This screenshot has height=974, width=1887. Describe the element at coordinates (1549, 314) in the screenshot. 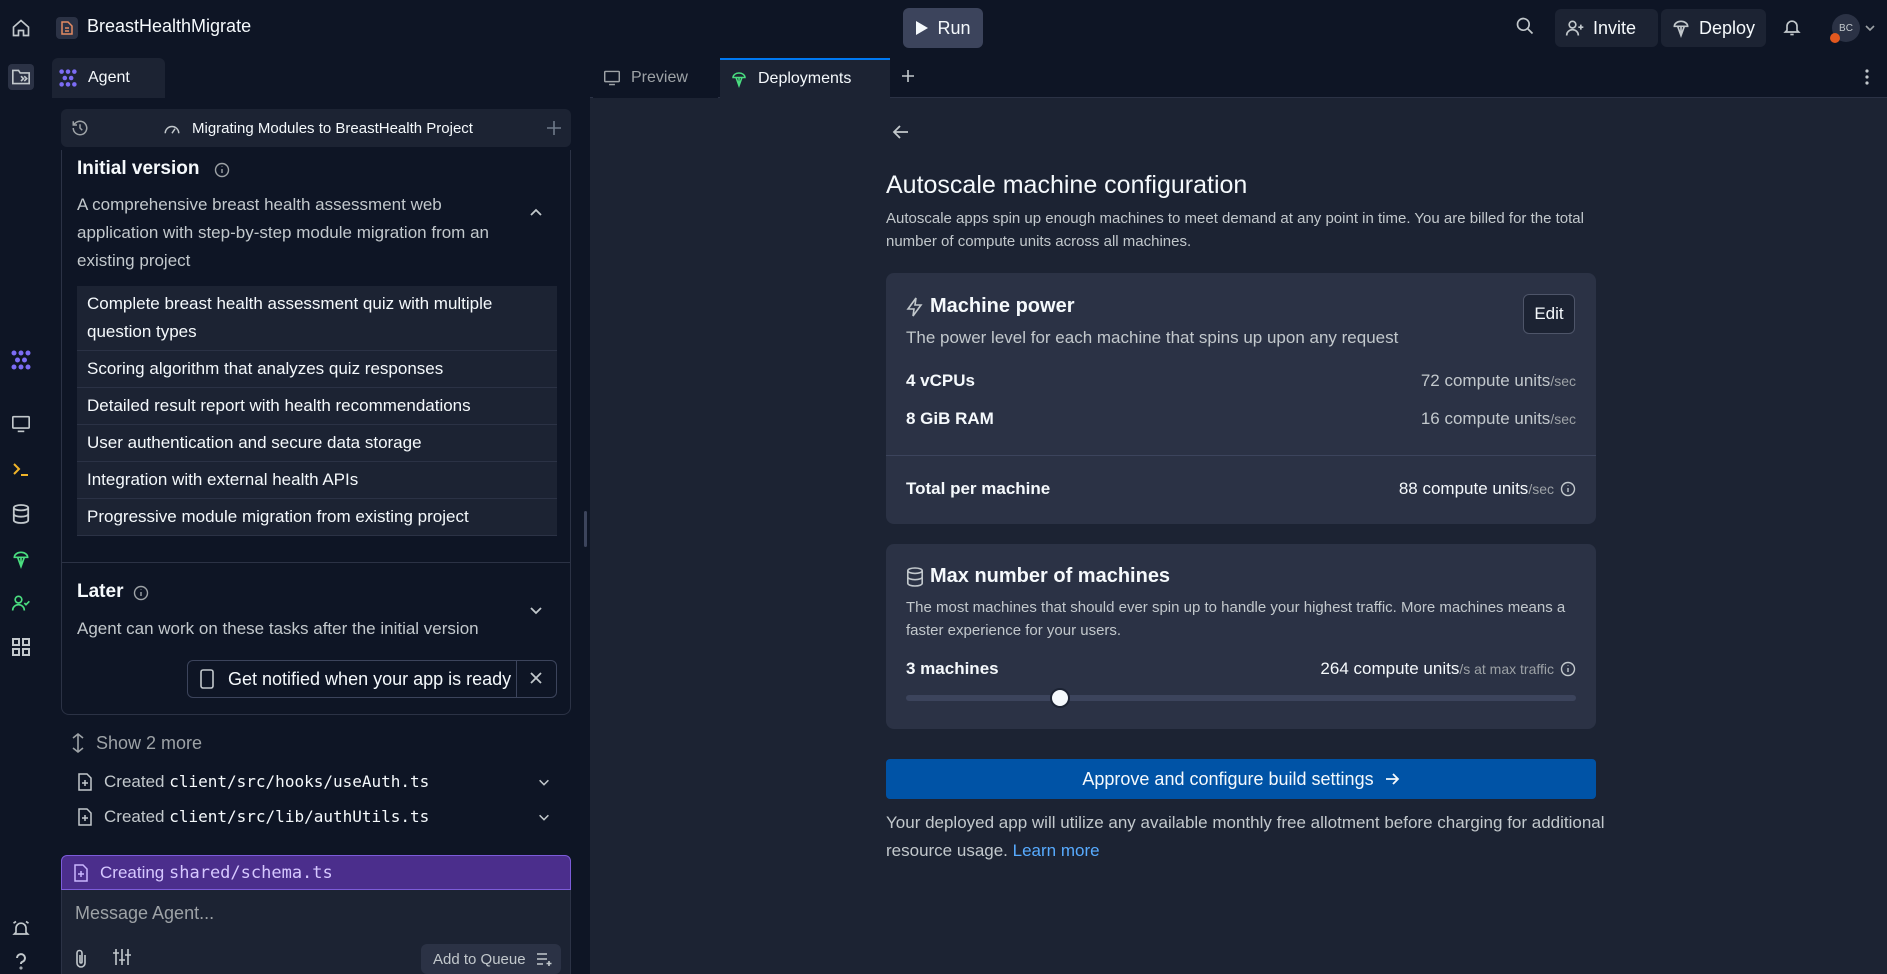

I see `edit-button: Edit` at that location.